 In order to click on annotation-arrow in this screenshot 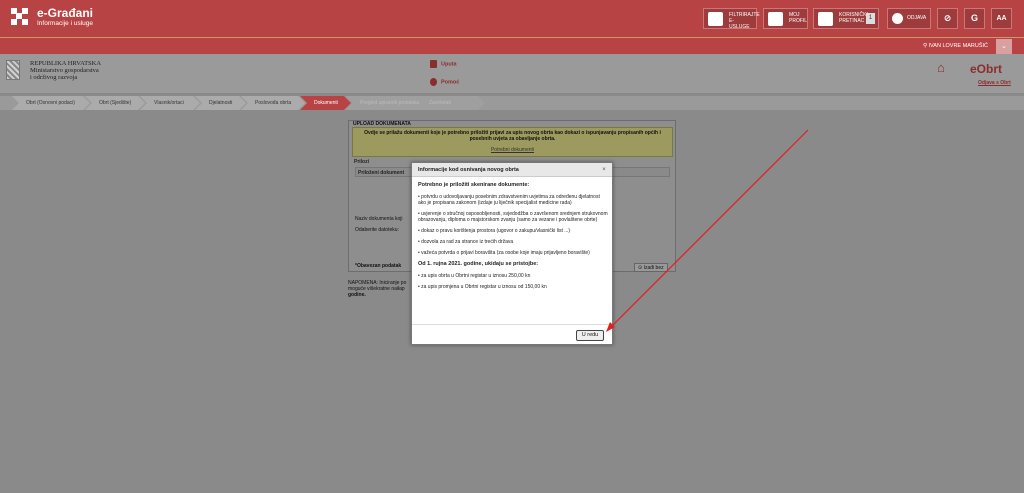, I will do `click(707, 230)`.